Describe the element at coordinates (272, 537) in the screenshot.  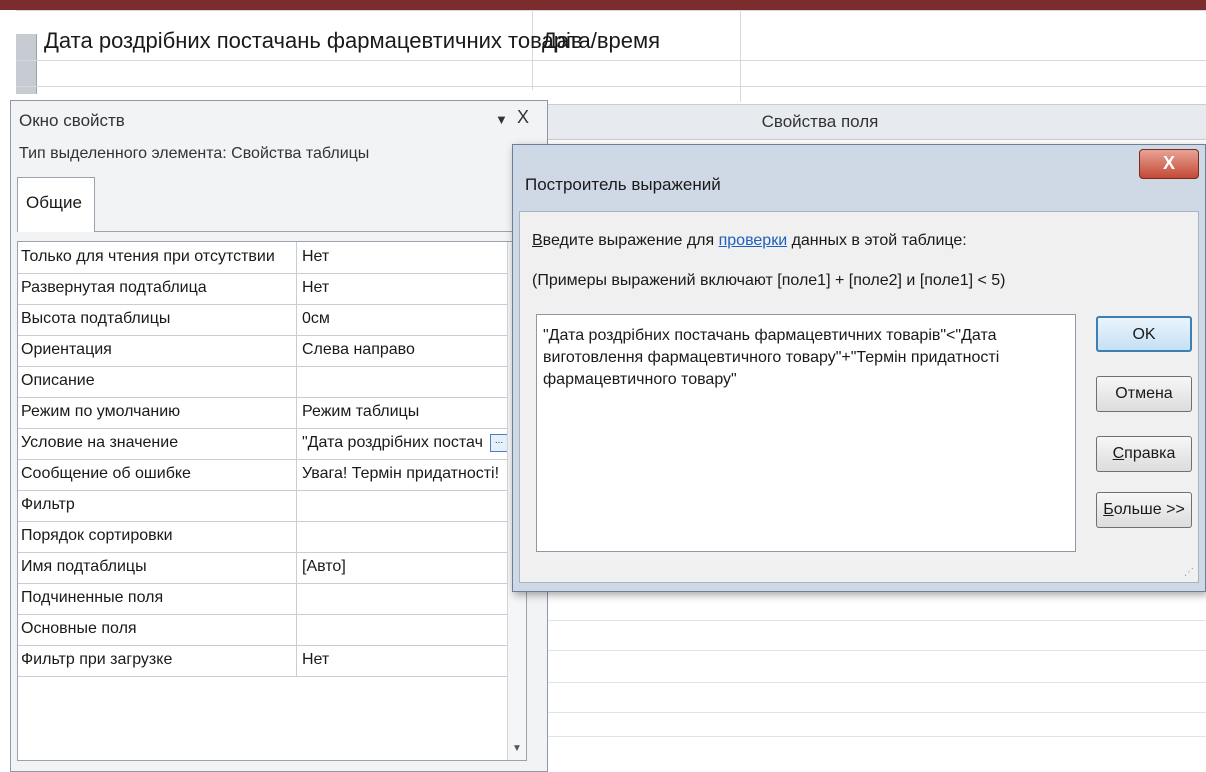
I see `property-row: Порядок сортировки` at that location.